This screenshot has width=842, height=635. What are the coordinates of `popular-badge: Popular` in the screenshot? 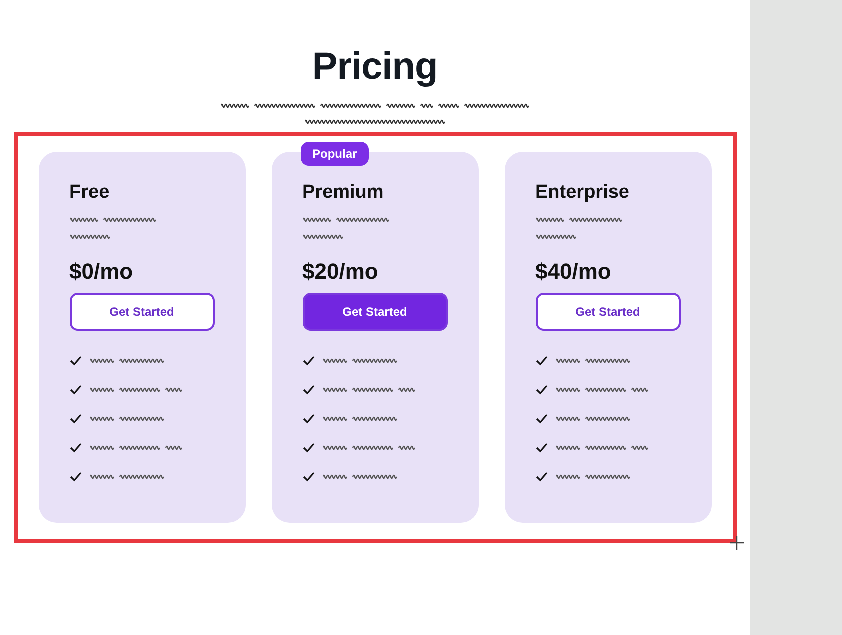 It's located at (335, 154).